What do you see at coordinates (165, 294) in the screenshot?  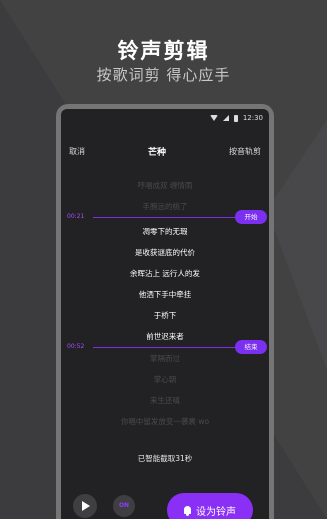 I see `lyric-line-selected: 他洒下手中牵挂` at bounding box center [165, 294].